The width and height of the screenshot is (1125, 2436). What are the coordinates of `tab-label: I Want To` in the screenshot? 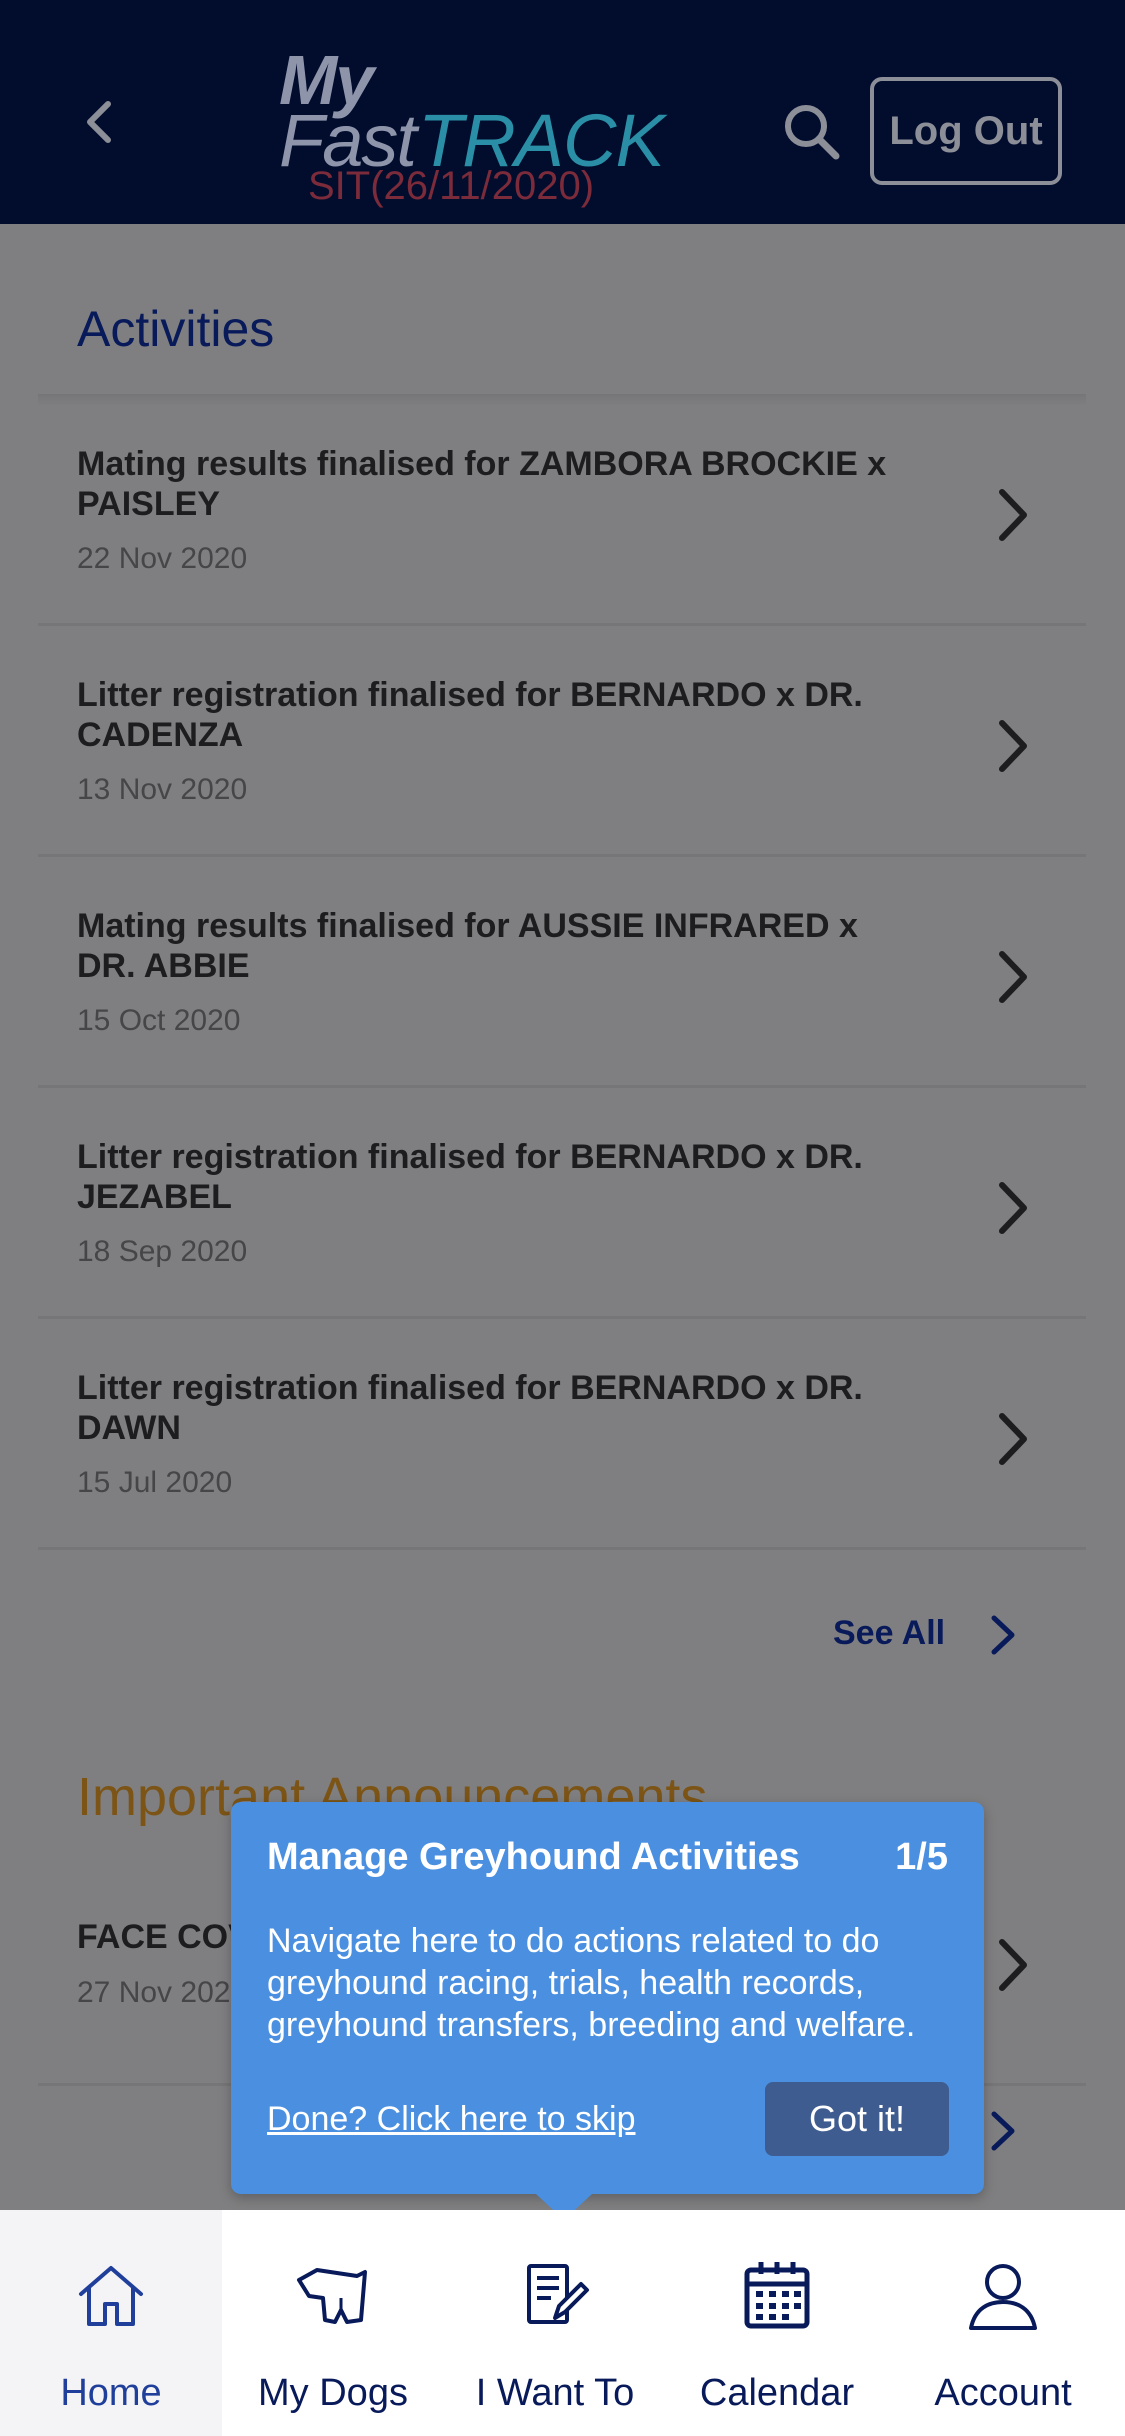 It's located at (555, 2393).